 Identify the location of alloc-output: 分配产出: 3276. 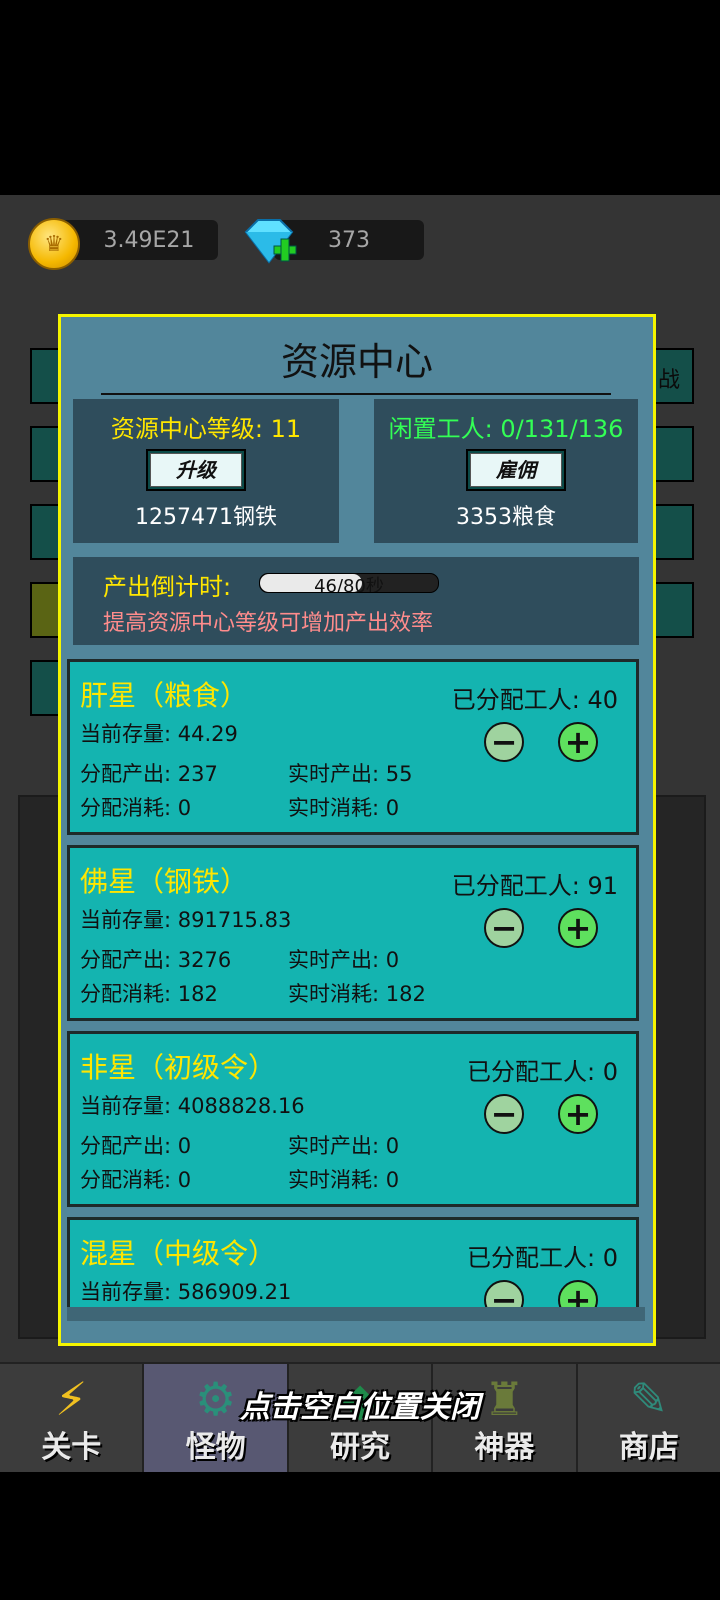
(156, 960).